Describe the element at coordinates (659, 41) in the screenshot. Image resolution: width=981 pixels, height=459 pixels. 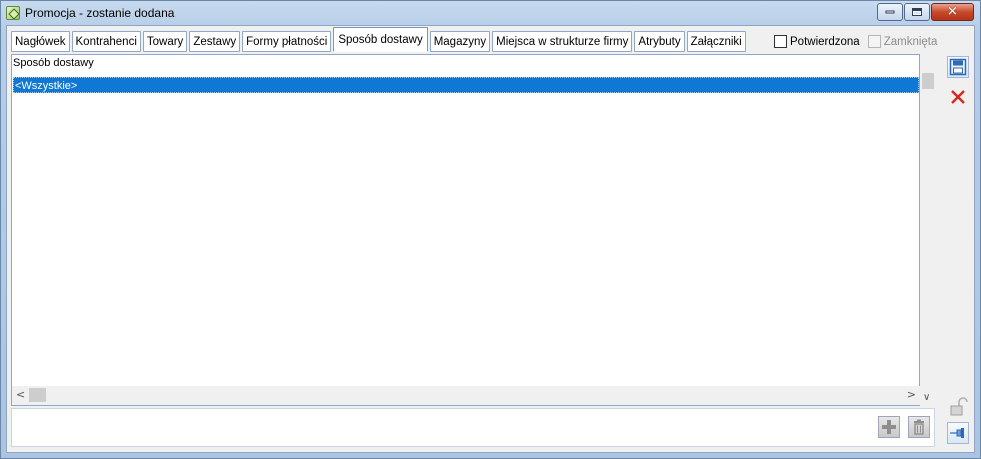
I see `tab-atrybuty: Atrybuty` at that location.